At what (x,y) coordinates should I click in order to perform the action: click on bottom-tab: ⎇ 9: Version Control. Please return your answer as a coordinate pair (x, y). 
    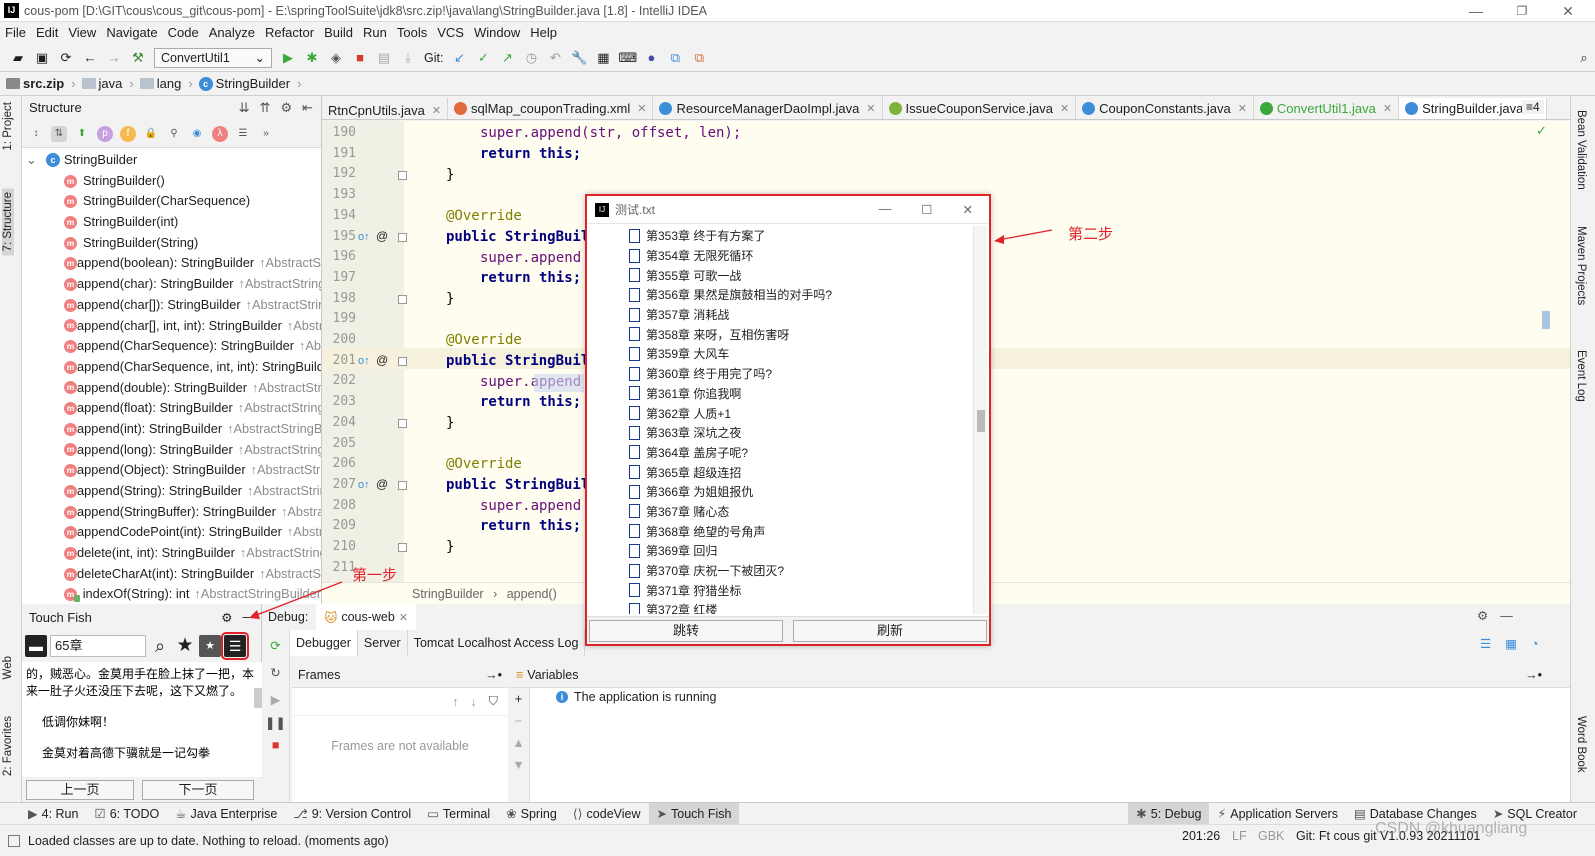
    Looking at the image, I should click on (352, 814).